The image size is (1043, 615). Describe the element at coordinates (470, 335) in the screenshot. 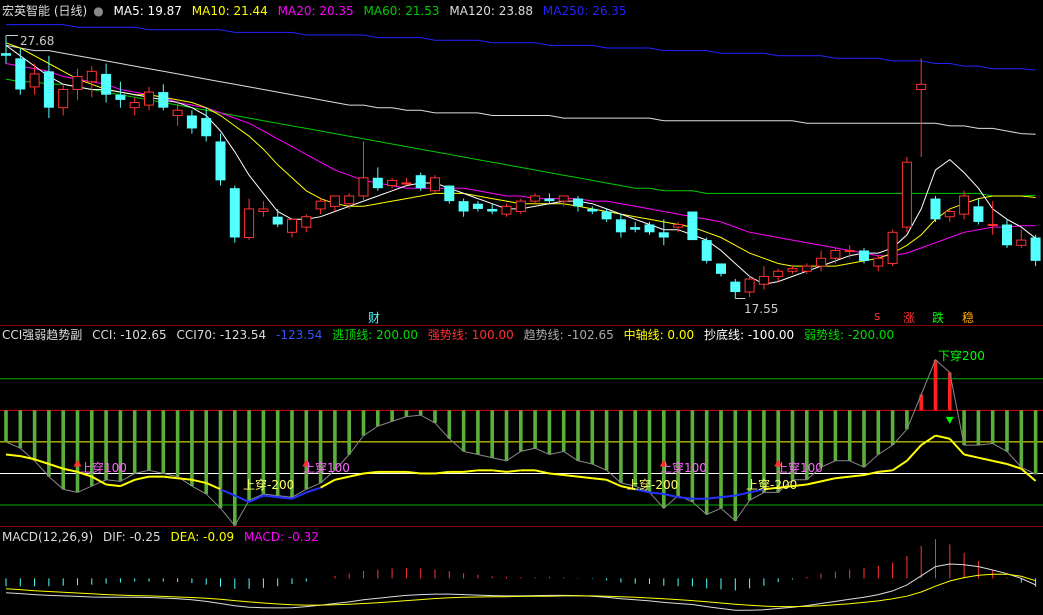

I see `qiangshi-line-label: 强势线: 100.00` at that location.